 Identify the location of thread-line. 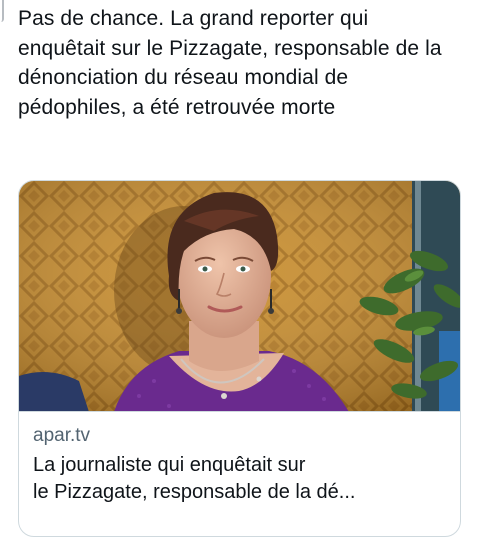
(2, 11).